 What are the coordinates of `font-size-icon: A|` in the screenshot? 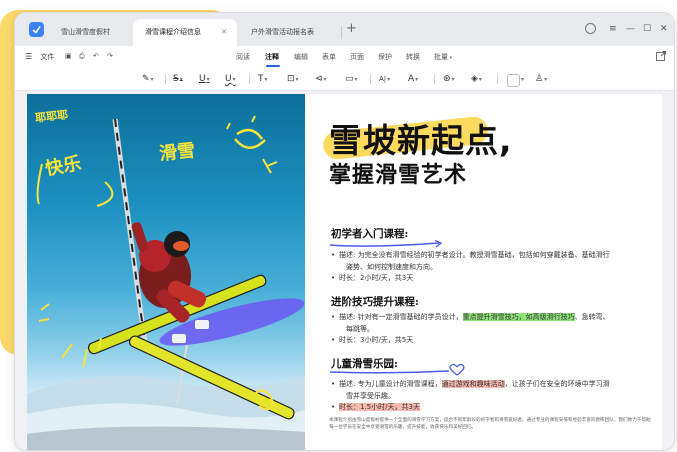 It's located at (383, 79).